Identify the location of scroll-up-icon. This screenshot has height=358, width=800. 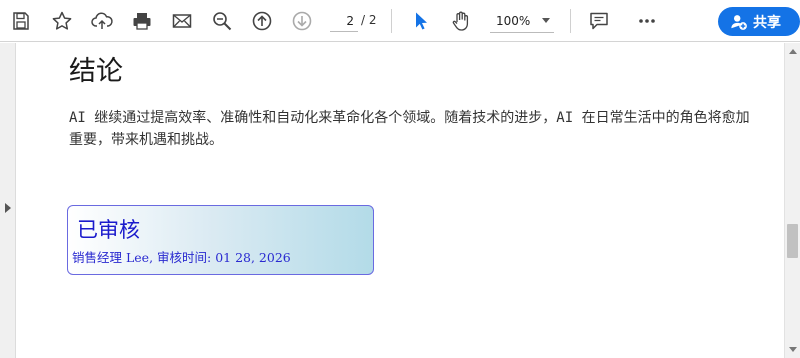
(793, 51).